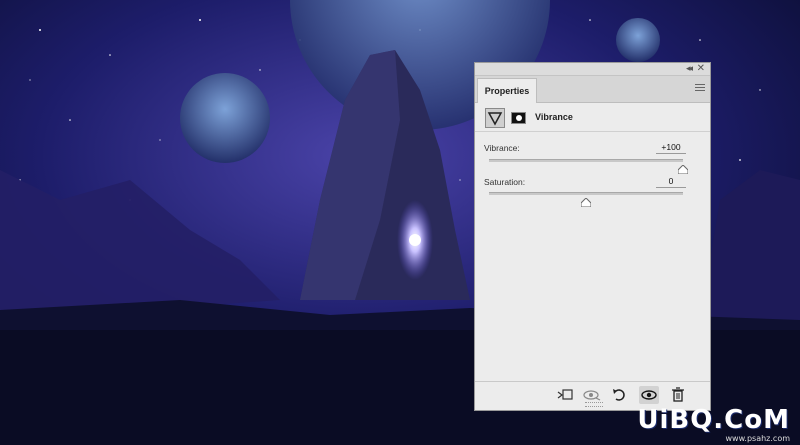  What do you see at coordinates (495, 118) in the screenshot?
I see `vibrance-adjustment-icon` at bounding box center [495, 118].